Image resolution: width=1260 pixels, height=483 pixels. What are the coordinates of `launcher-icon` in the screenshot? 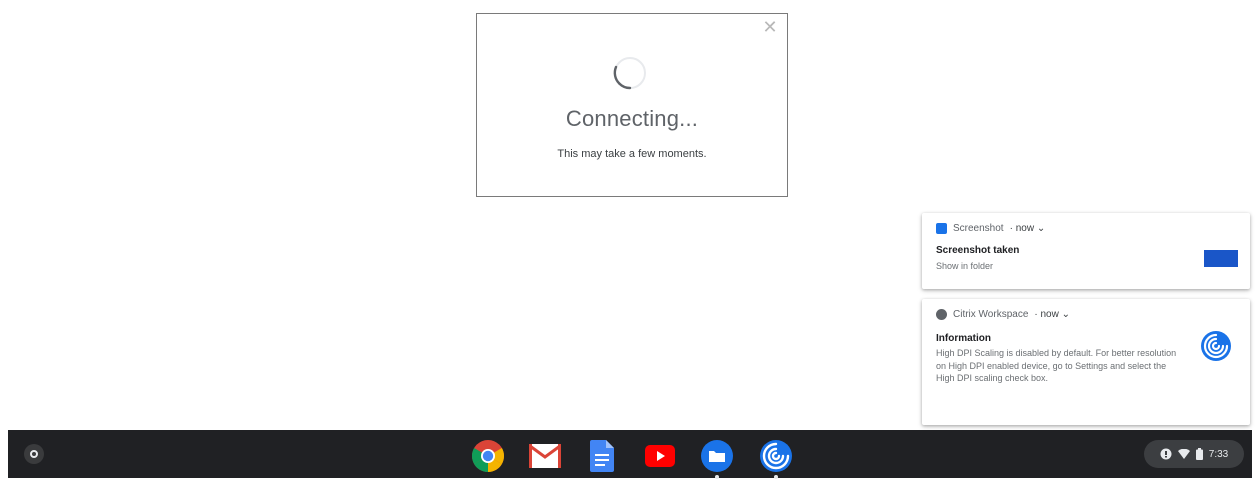 It's located at (34, 454).